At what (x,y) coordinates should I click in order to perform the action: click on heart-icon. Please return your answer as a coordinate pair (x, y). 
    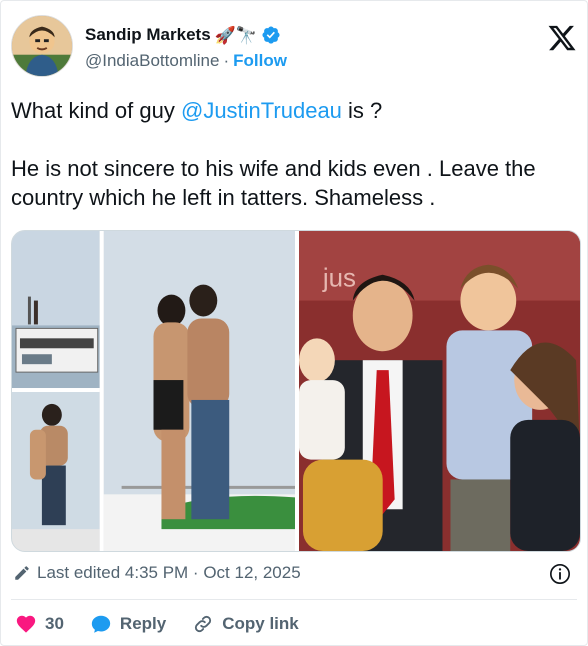
    Looking at the image, I should click on (26, 624).